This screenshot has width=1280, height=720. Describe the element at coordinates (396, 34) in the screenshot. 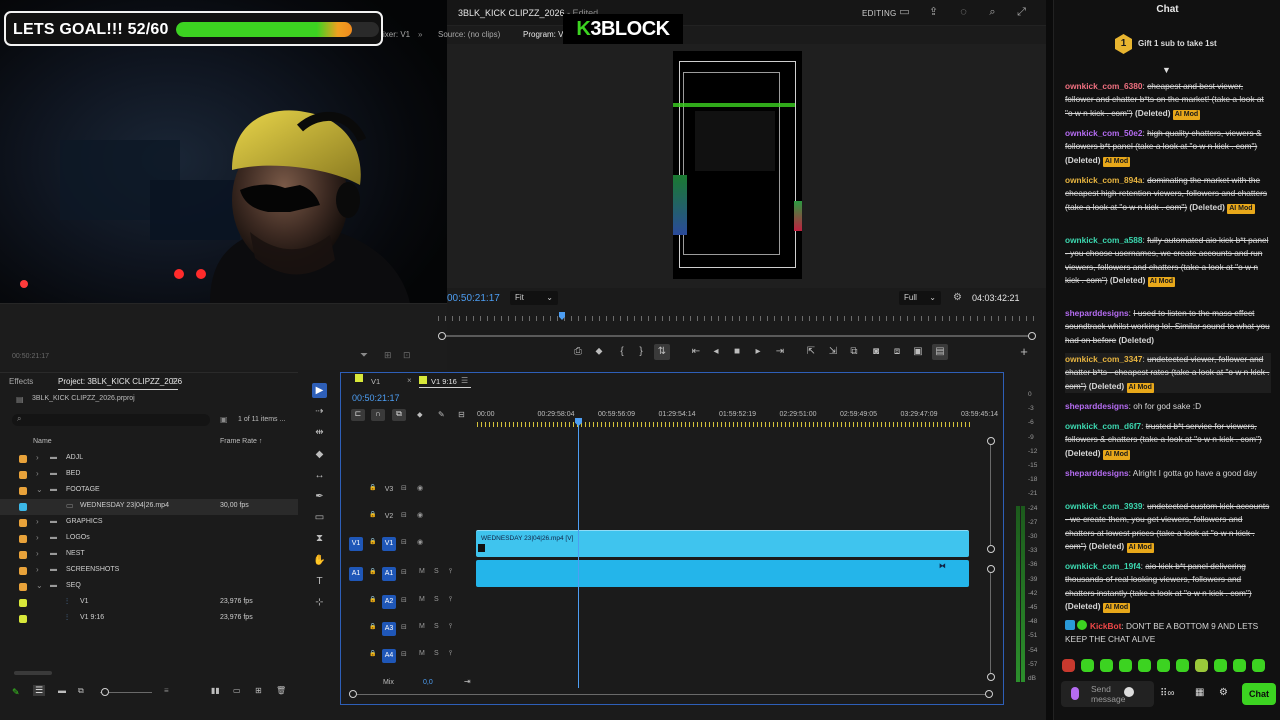

I see `tab-audio-mixer: ixer: V1` at that location.